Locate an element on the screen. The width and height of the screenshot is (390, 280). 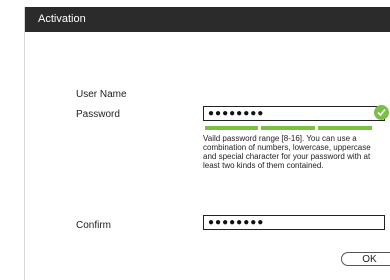
dialog-title: Activation is located at coordinates (62, 19).